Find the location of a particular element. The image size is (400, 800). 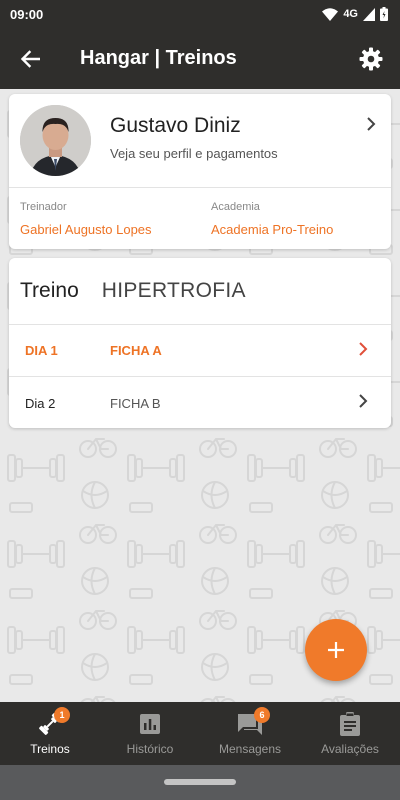

avatar-image is located at coordinates (55, 140).